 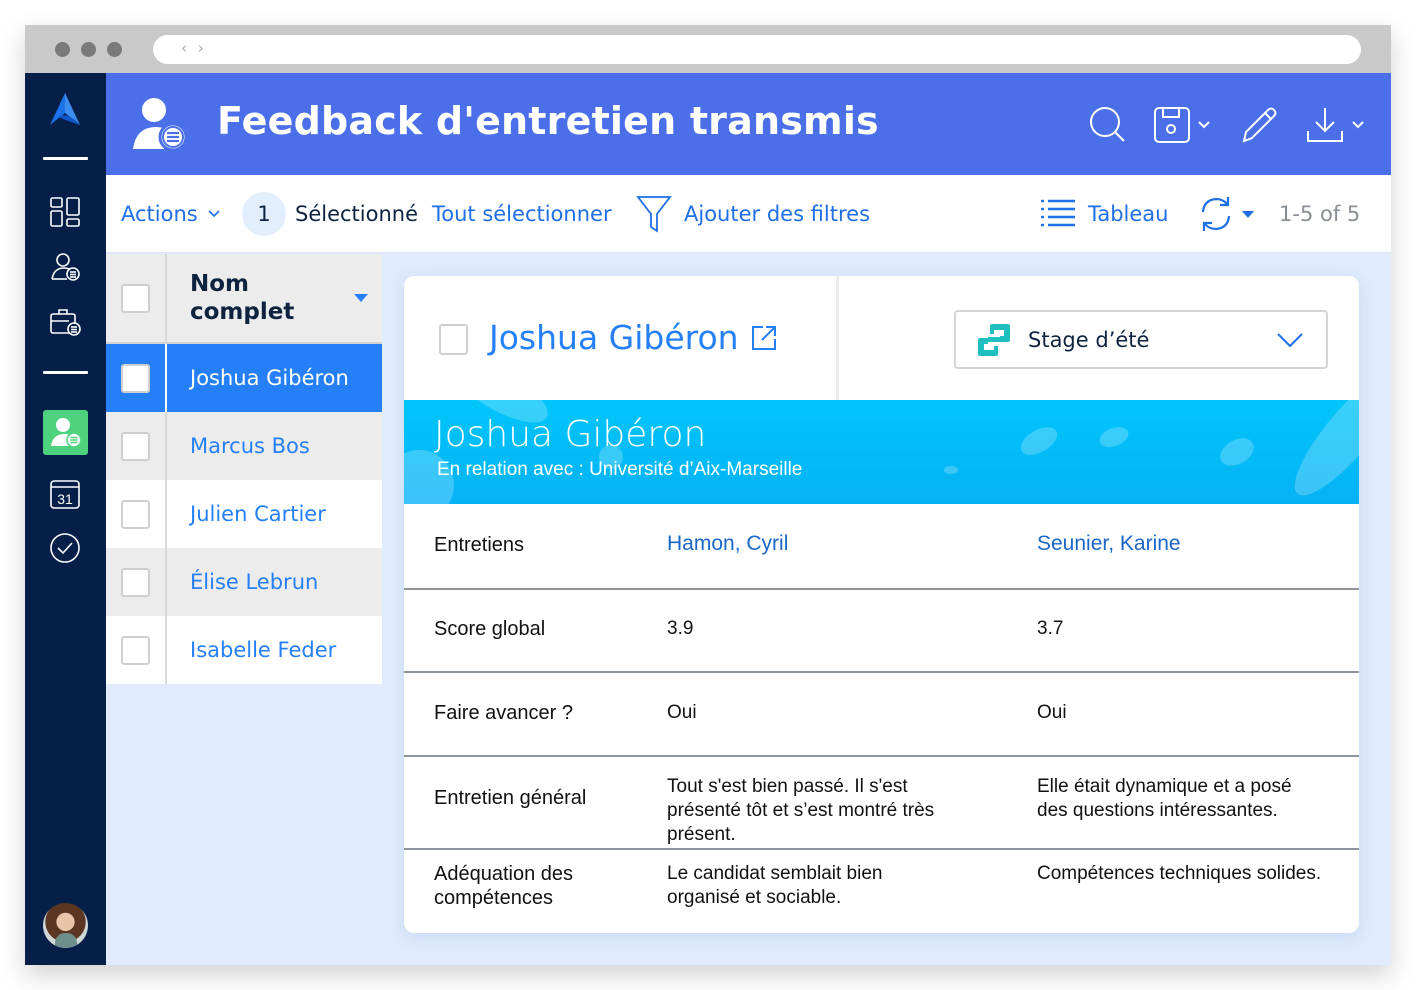 I want to click on page-header: Feedback d'entretien transmis, so click(x=748, y=124).